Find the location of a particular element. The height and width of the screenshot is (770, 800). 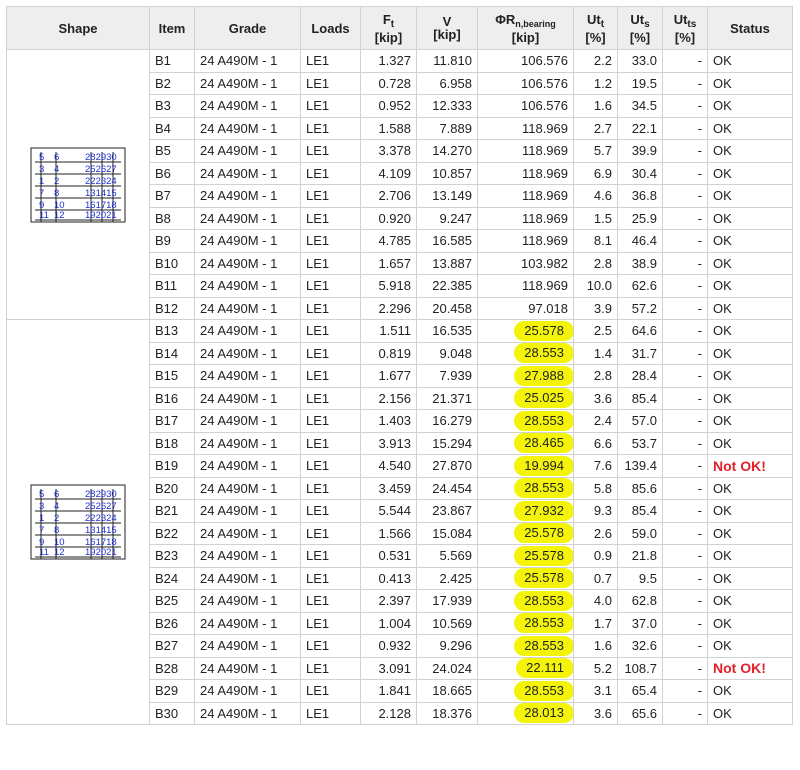

utt-cell: 1.2 is located at coordinates (595, 83).